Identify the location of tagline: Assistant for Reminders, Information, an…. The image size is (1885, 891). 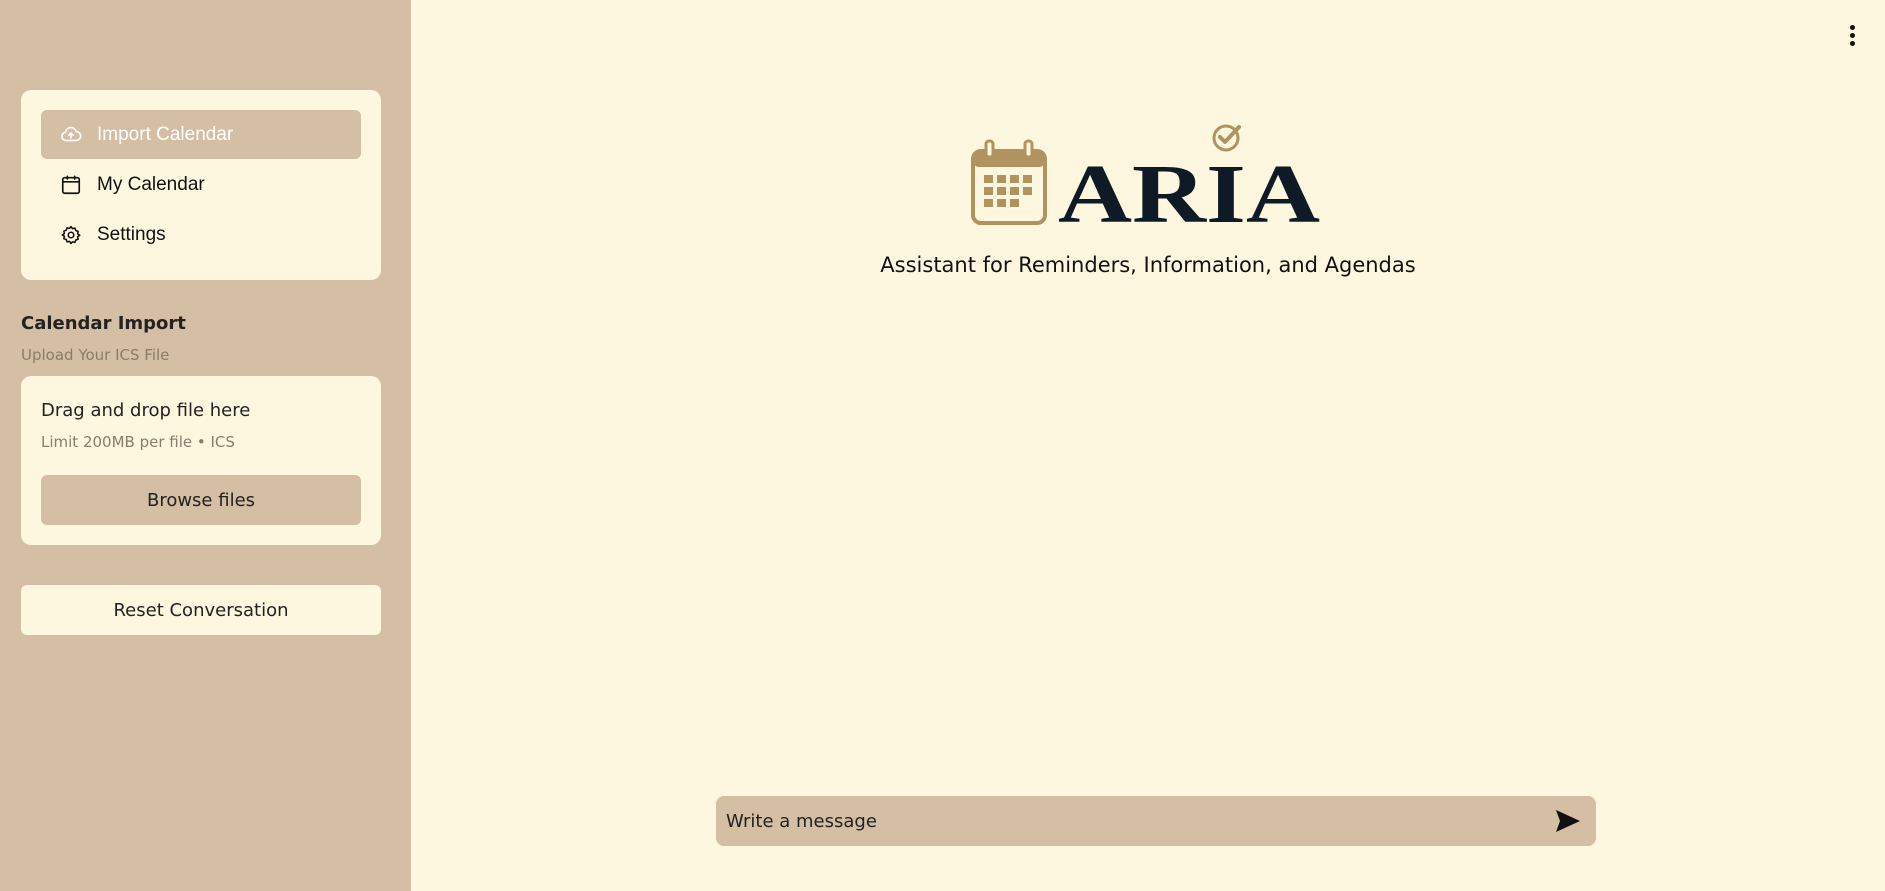
(1148, 265).